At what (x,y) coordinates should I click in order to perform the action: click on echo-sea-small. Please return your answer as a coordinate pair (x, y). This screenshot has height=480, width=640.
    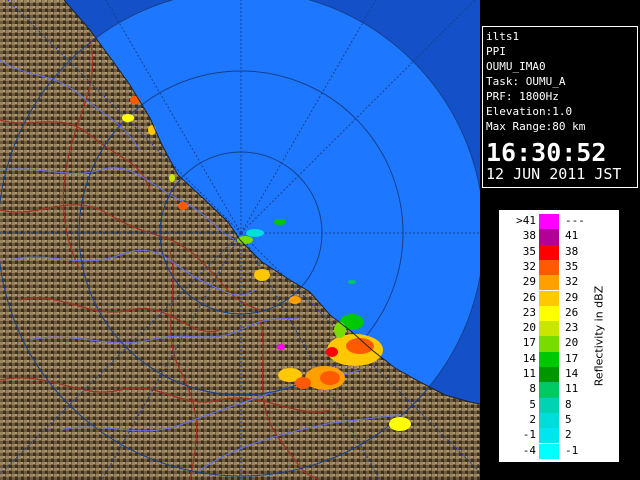
    Looking at the image, I should click on (255, 233).